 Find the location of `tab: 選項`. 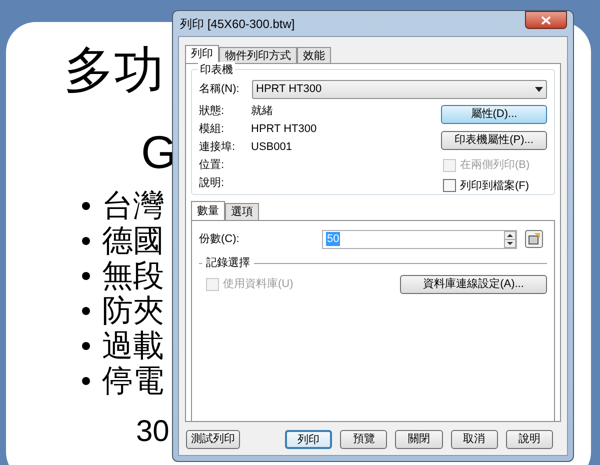

tab: 選項 is located at coordinates (242, 211).